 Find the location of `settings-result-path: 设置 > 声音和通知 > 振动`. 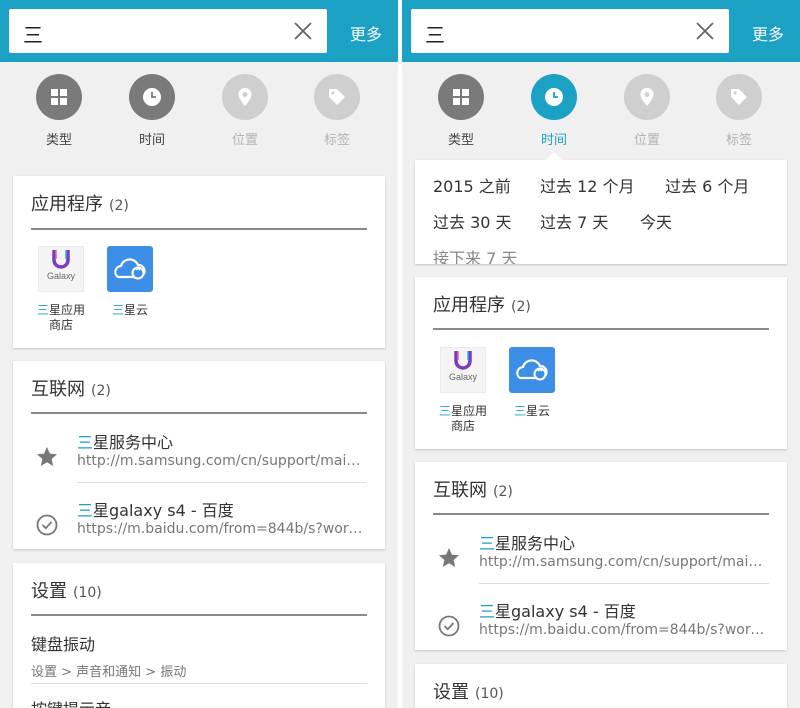

settings-result-path: 设置 > 声音和通知 > 振动 is located at coordinates (109, 672).